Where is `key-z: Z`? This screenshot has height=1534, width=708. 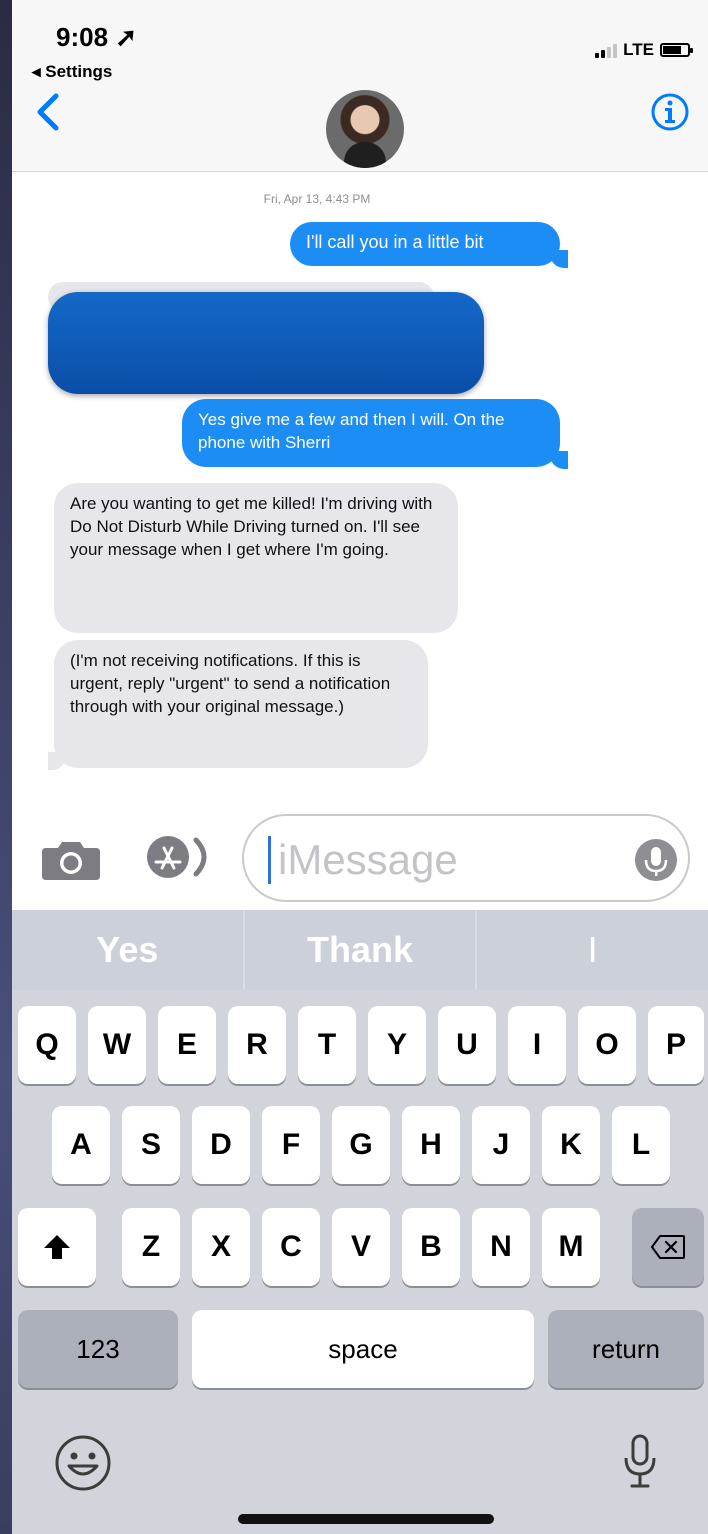
key-z: Z is located at coordinates (151, 1247).